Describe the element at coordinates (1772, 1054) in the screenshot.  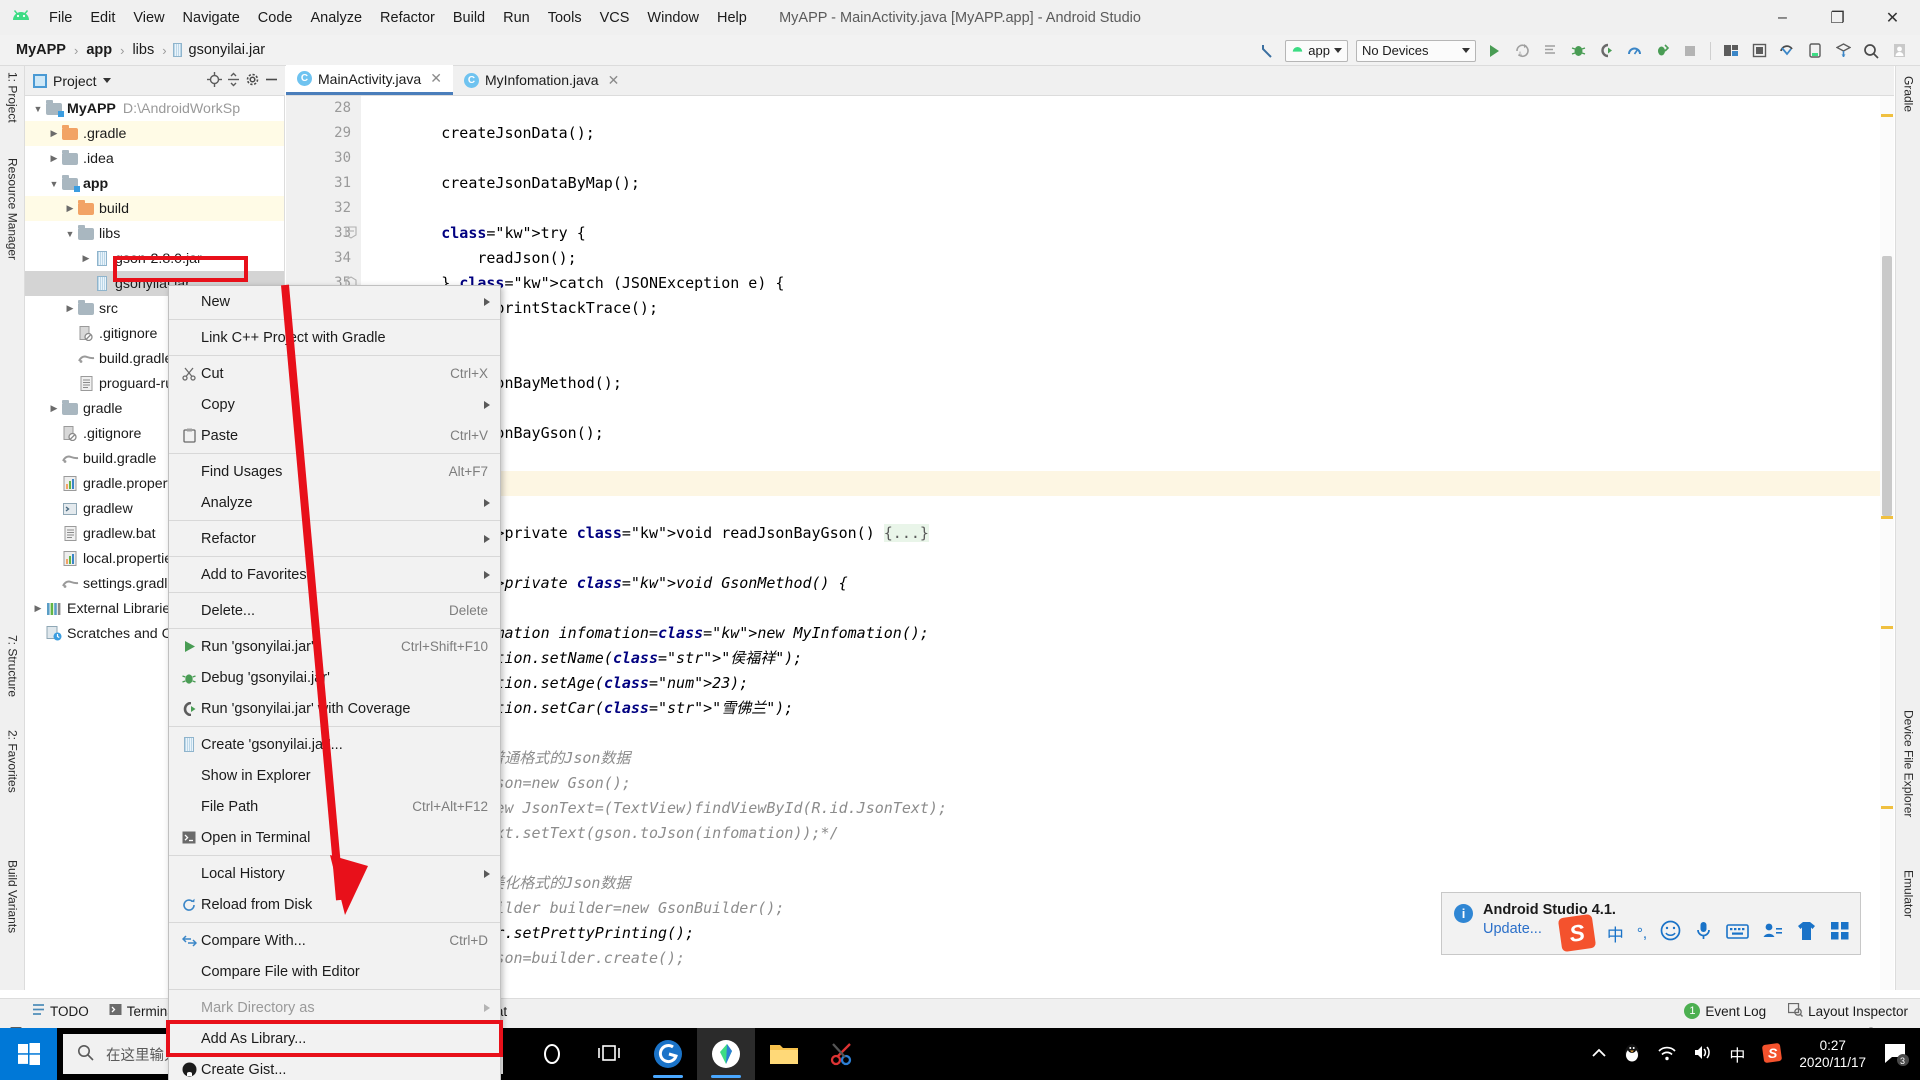
I see `sogou-tray-icon: S` at that location.